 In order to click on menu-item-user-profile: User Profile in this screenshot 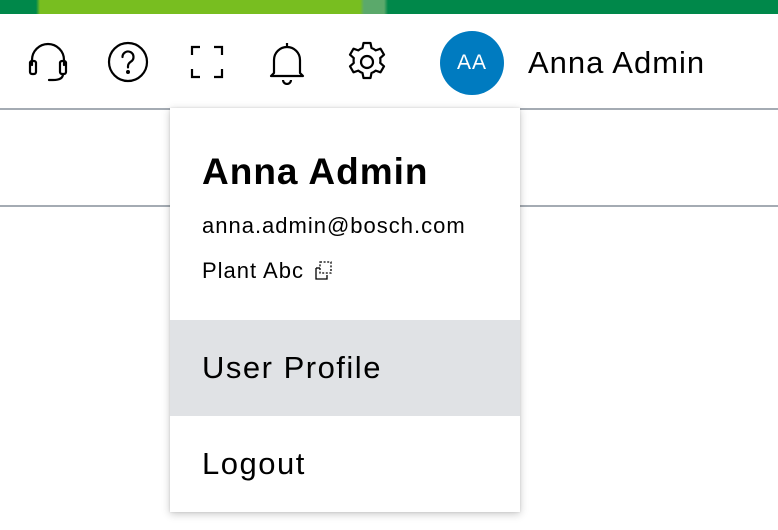, I will do `click(345, 368)`.